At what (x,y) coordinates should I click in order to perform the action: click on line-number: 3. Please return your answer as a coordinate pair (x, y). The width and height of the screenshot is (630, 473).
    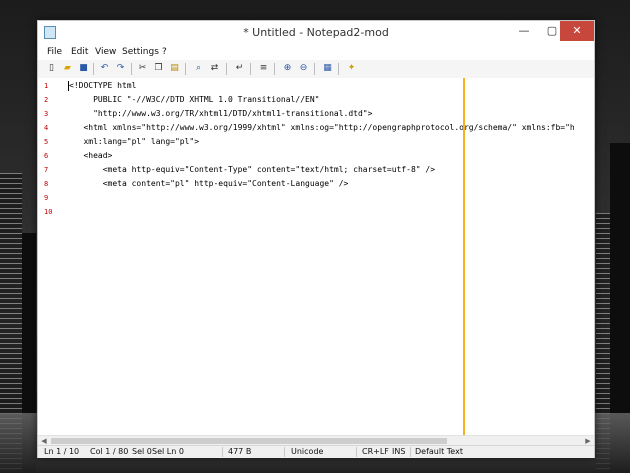
    Looking at the image, I should click on (46, 114).